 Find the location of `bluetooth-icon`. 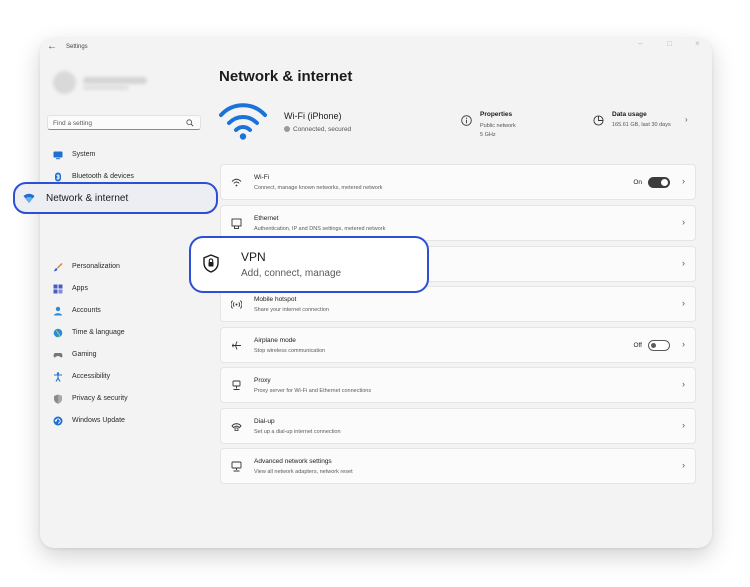

bluetooth-icon is located at coordinates (58, 177).